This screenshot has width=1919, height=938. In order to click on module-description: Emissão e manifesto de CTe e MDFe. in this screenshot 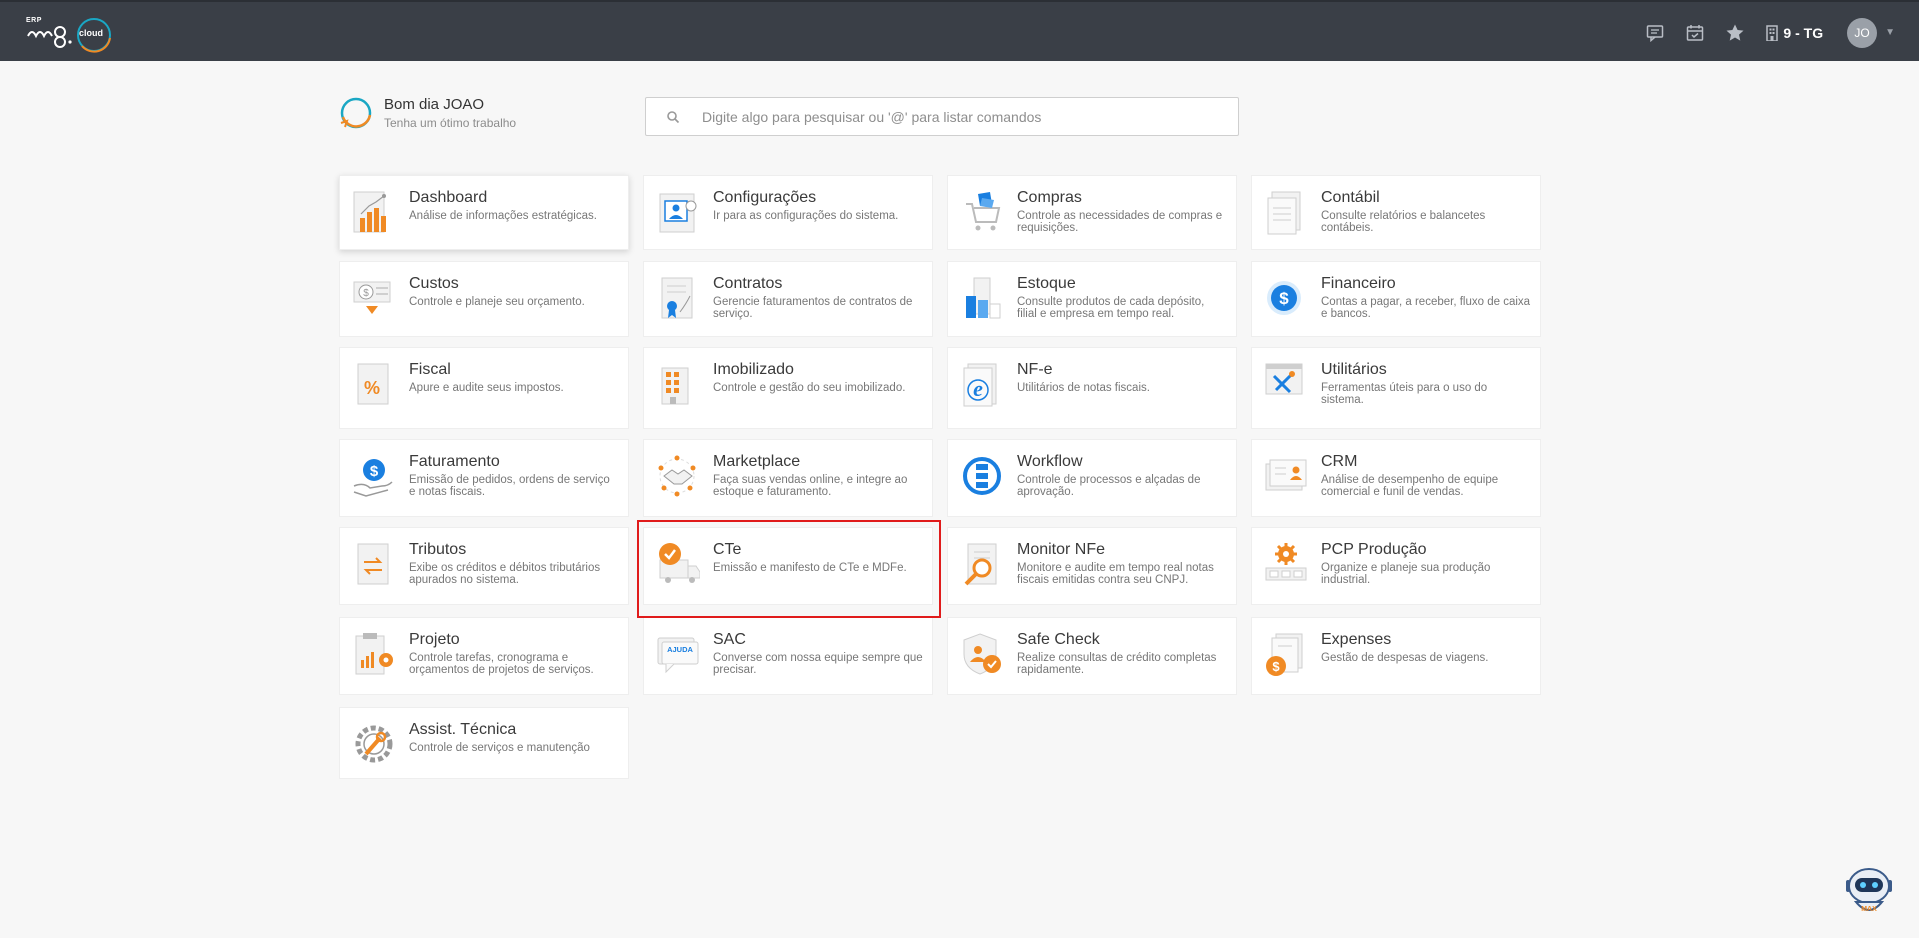, I will do `click(810, 568)`.